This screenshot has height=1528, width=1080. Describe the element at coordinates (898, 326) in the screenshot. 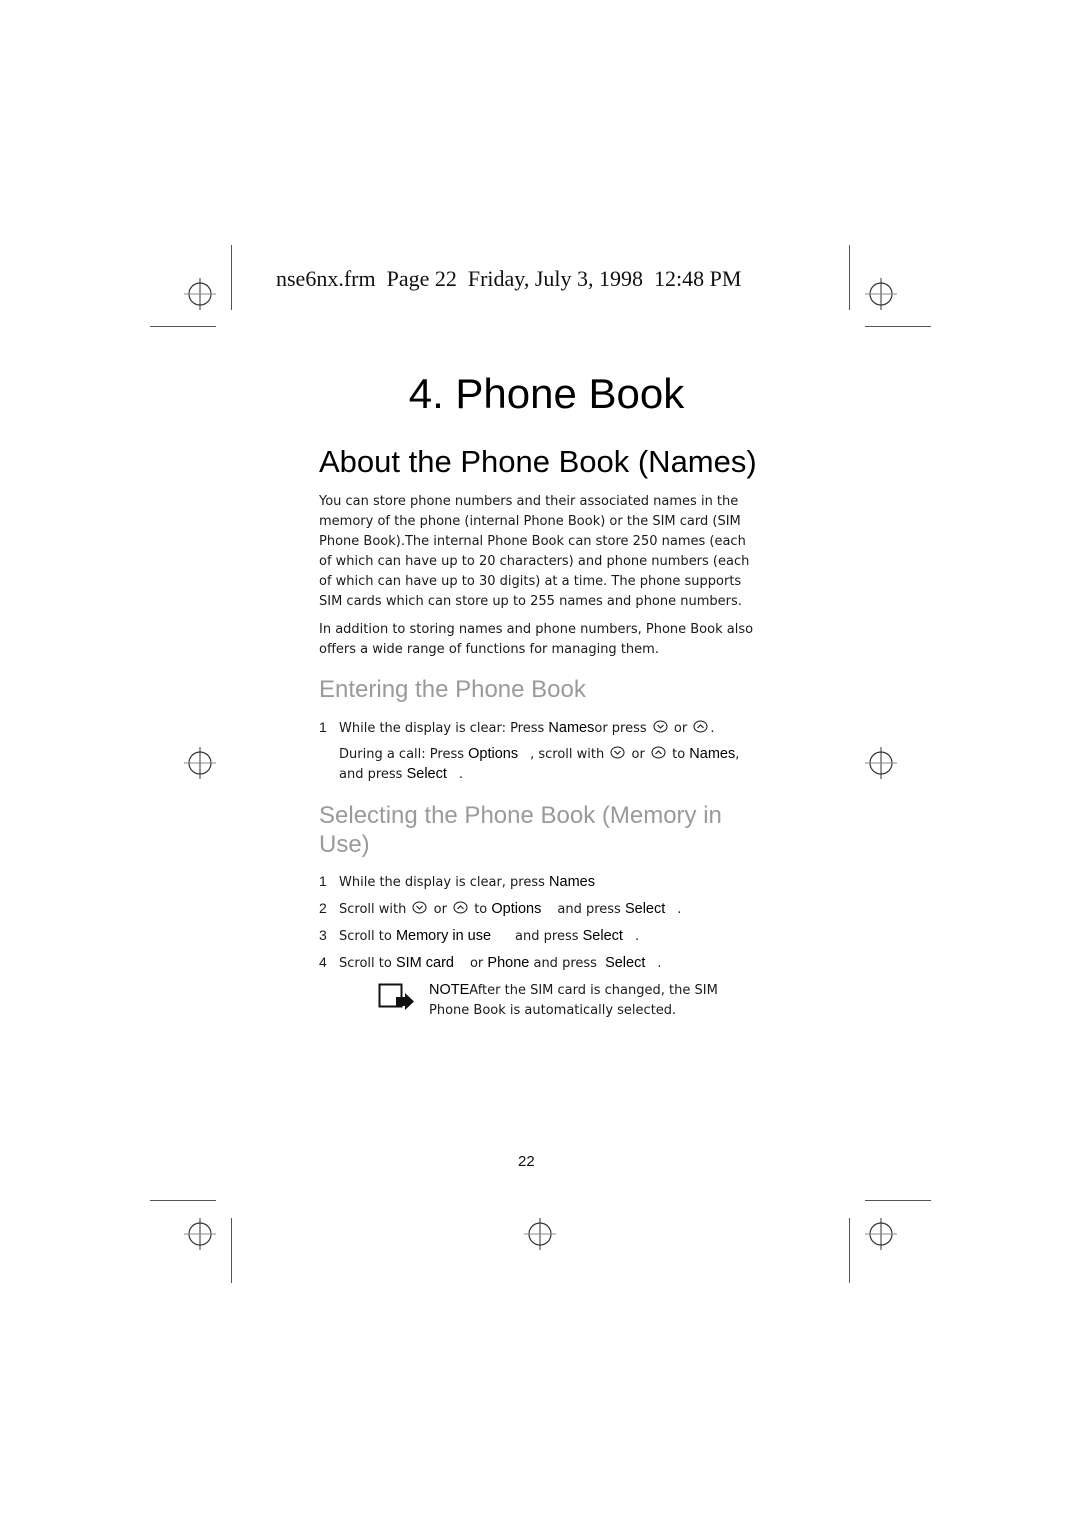

I see `crop-mark-top-right-horizontal` at that location.